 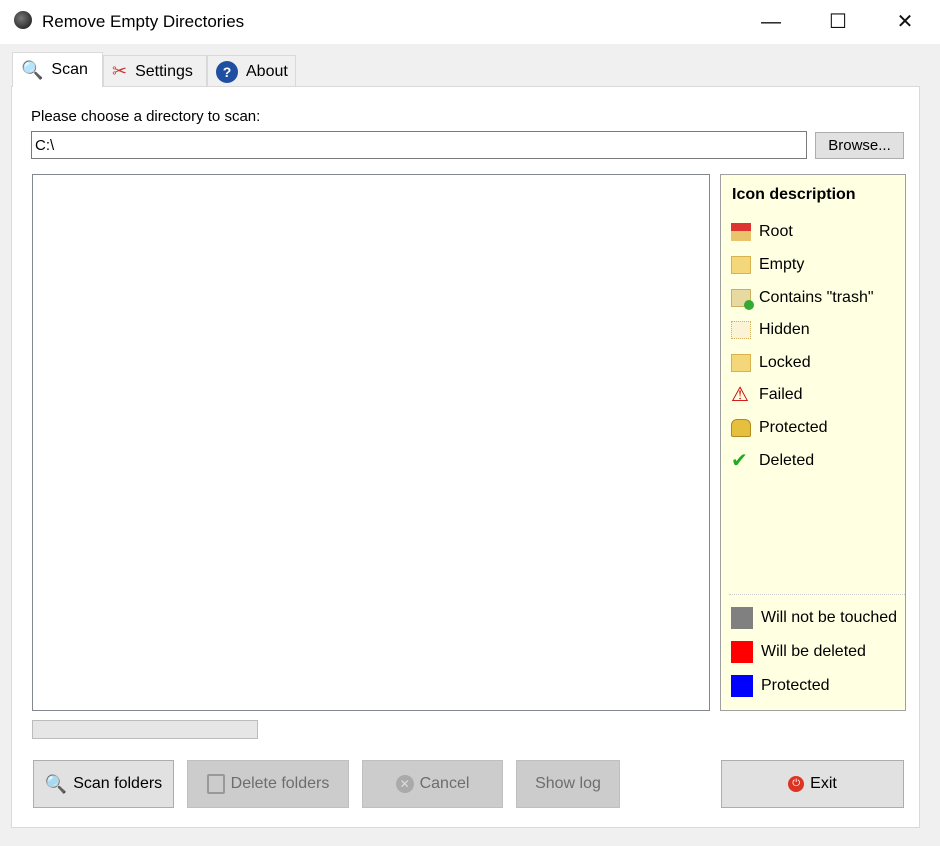 What do you see at coordinates (568, 784) in the screenshot?
I see `show-log-button: Show log` at bounding box center [568, 784].